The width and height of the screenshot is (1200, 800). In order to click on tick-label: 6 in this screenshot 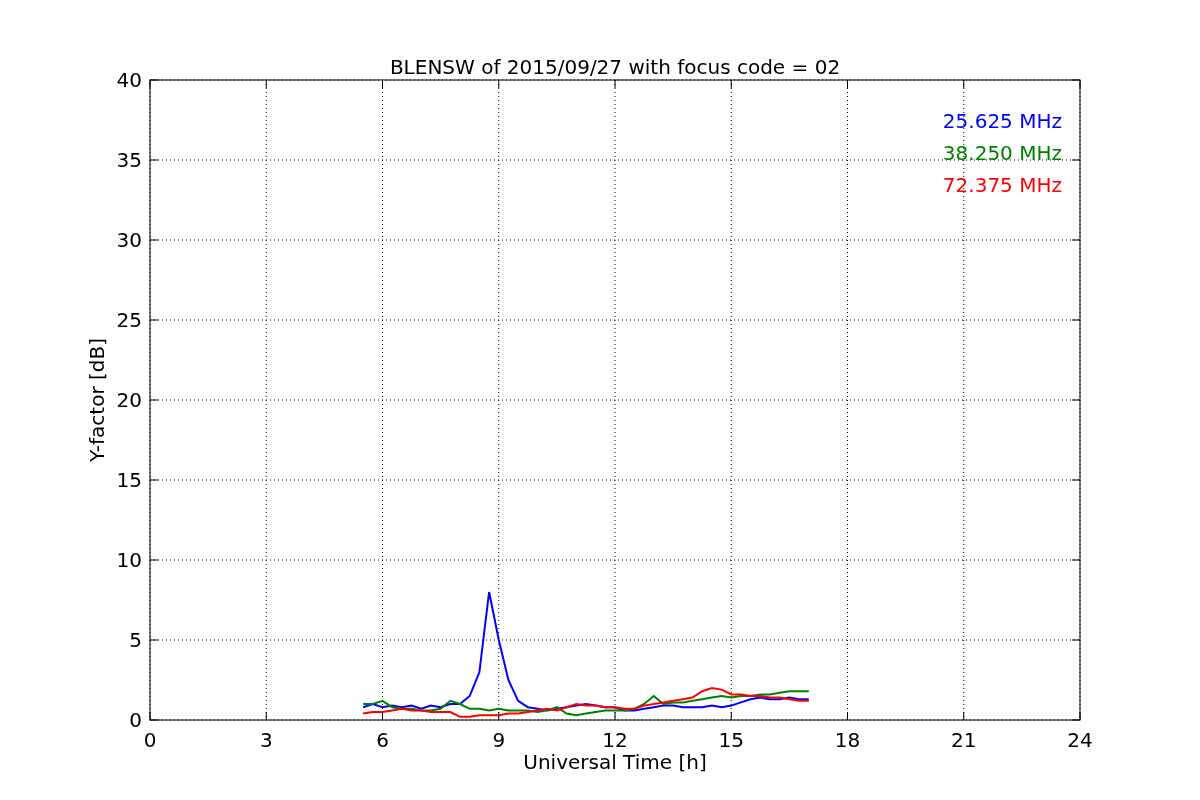, I will do `click(382, 740)`.